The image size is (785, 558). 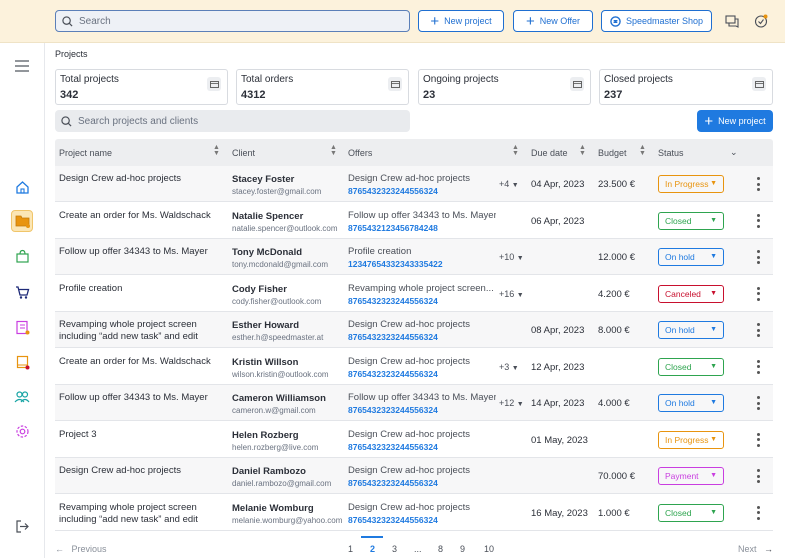 What do you see at coordinates (393, 228) in the screenshot?
I see `offer-number: 8765432123456784248` at bounding box center [393, 228].